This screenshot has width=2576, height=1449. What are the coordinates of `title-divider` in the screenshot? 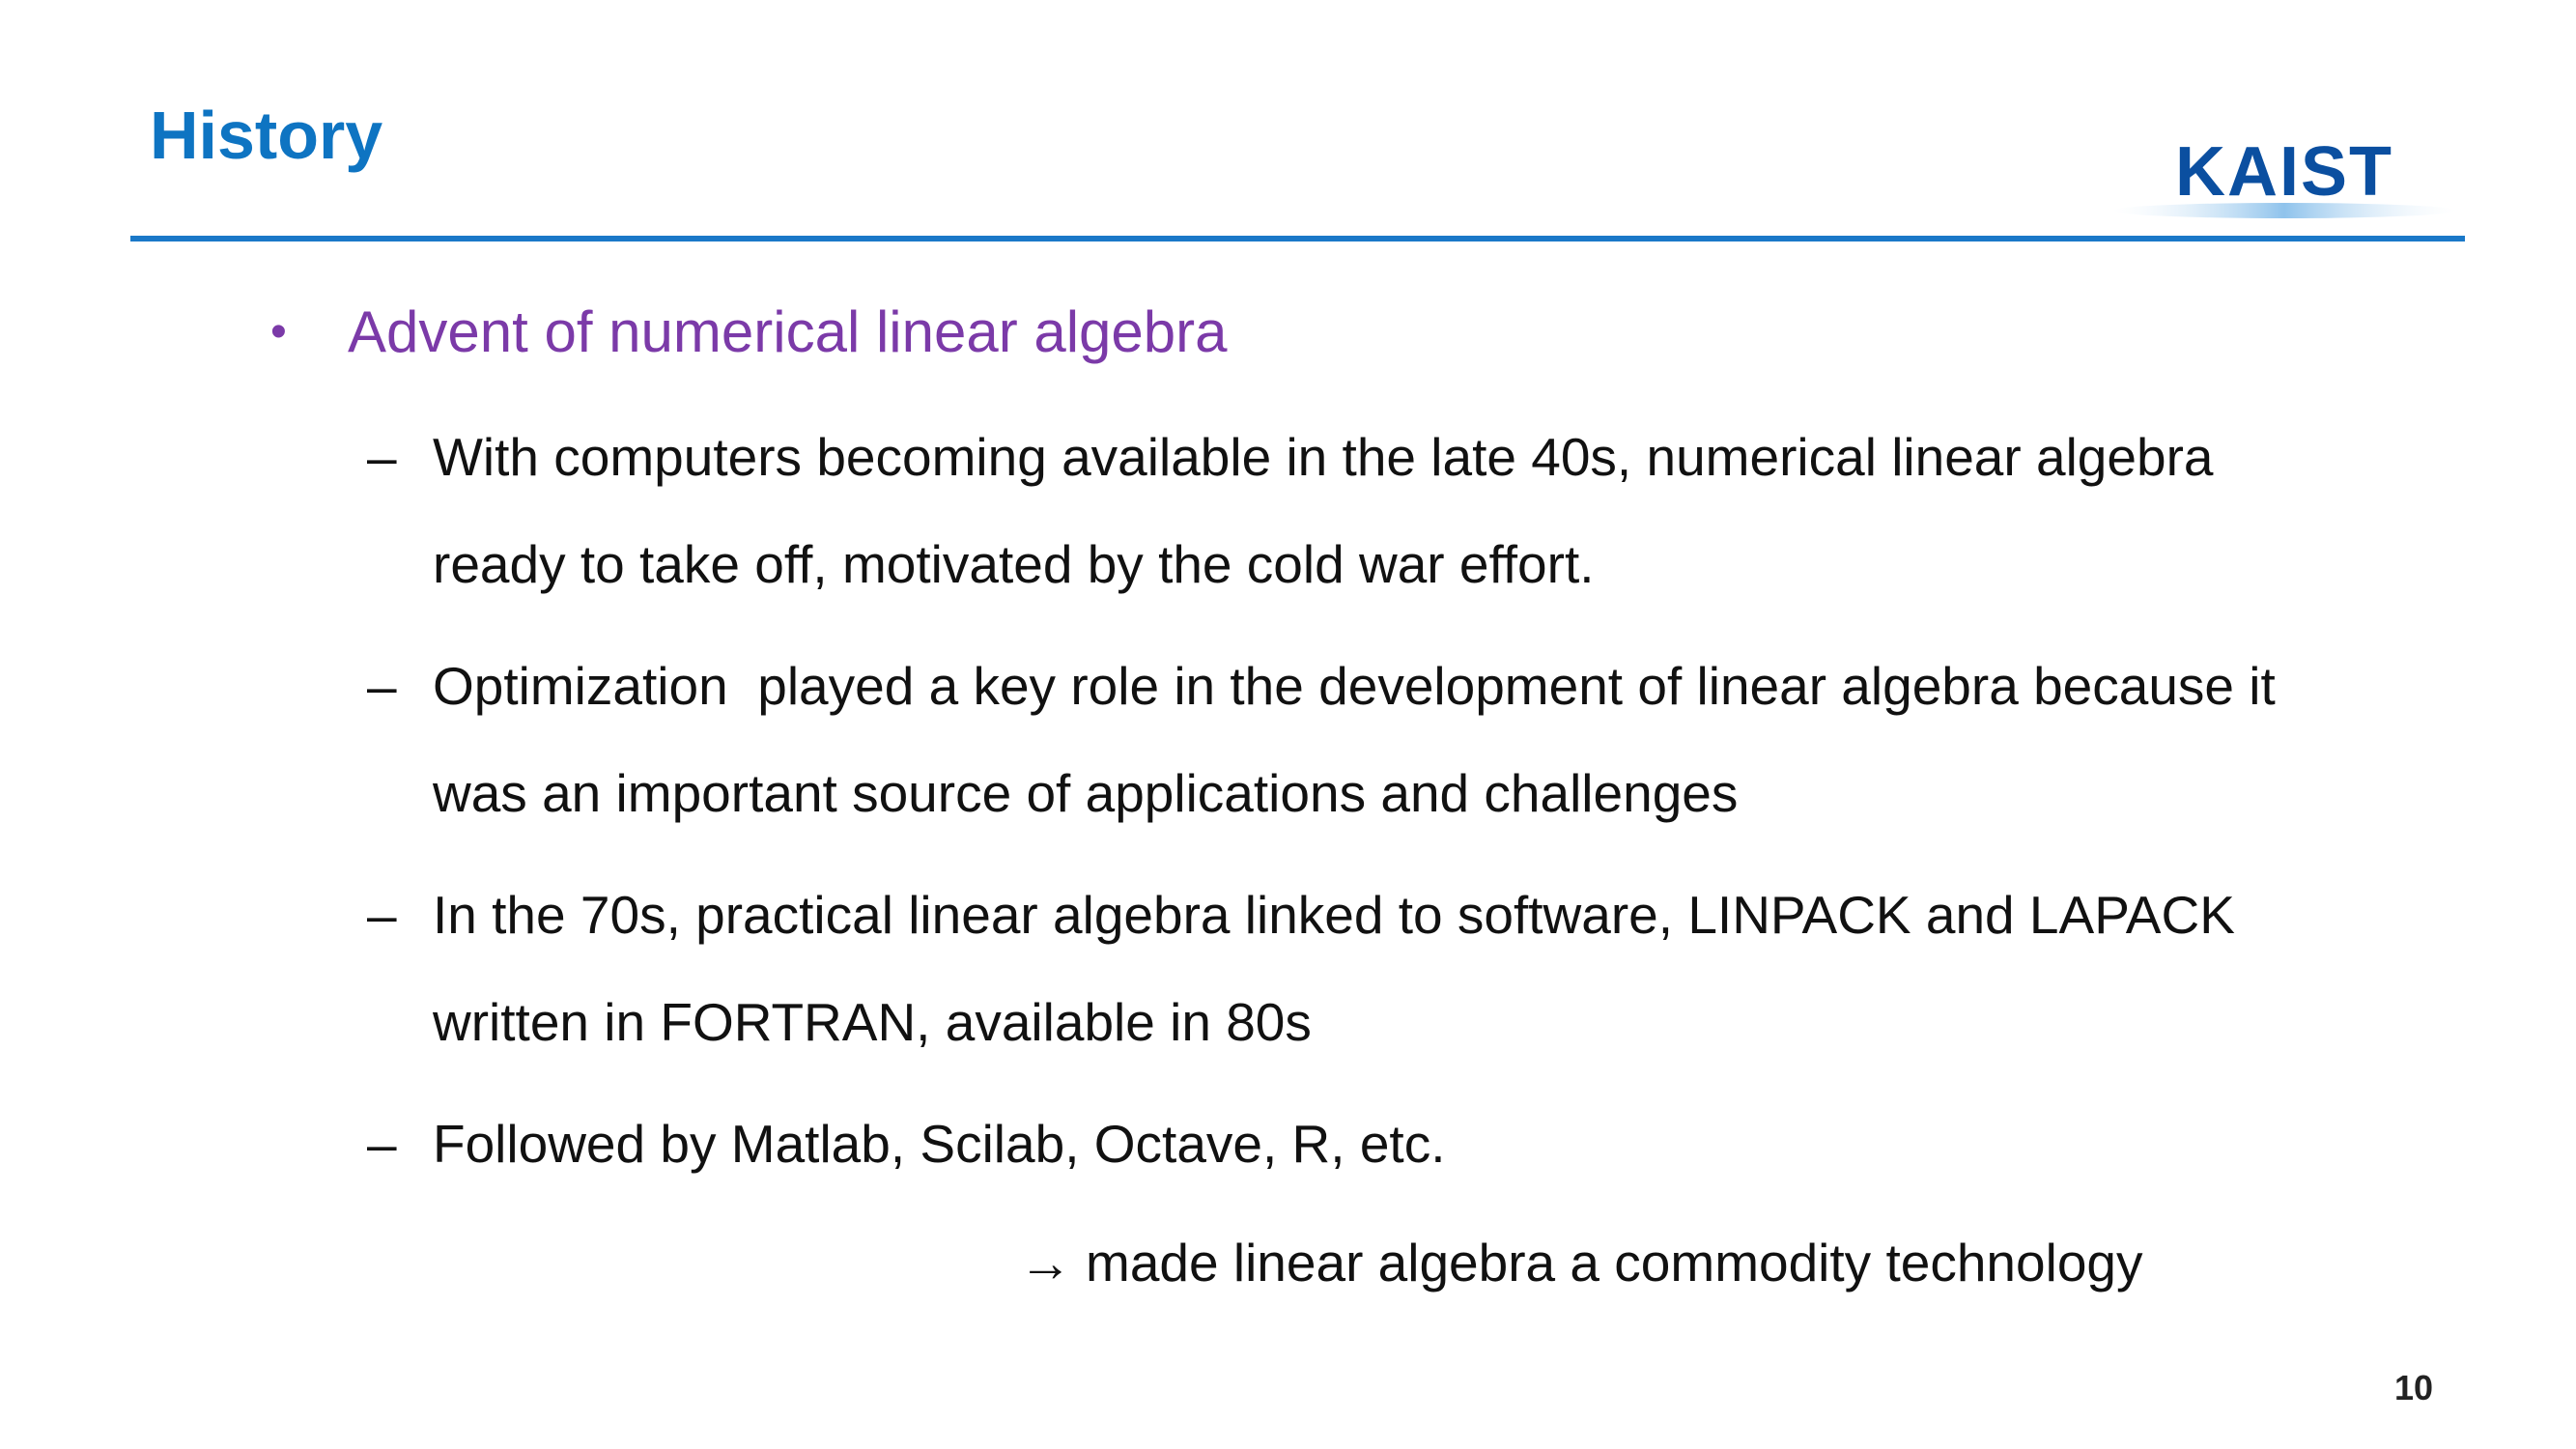 It's located at (1297, 239).